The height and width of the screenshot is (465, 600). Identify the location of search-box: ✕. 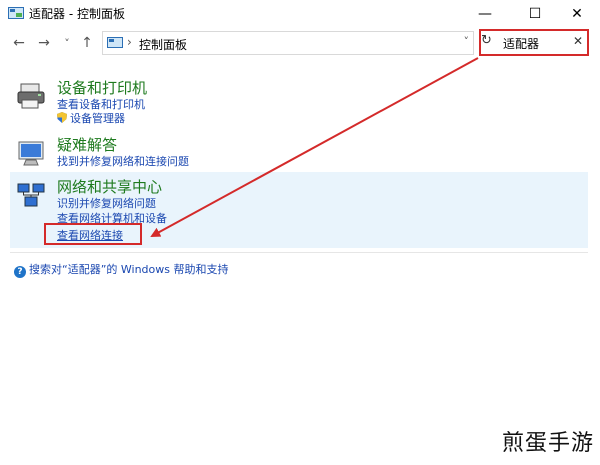
(534, 42).